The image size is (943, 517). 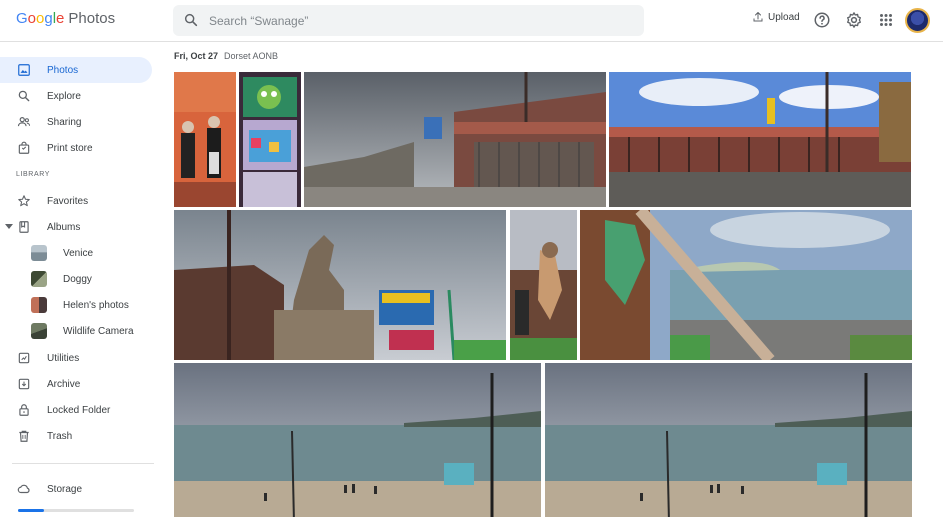 I want to click on sidebar-item-label: Albums, so click(x=64, y=227).